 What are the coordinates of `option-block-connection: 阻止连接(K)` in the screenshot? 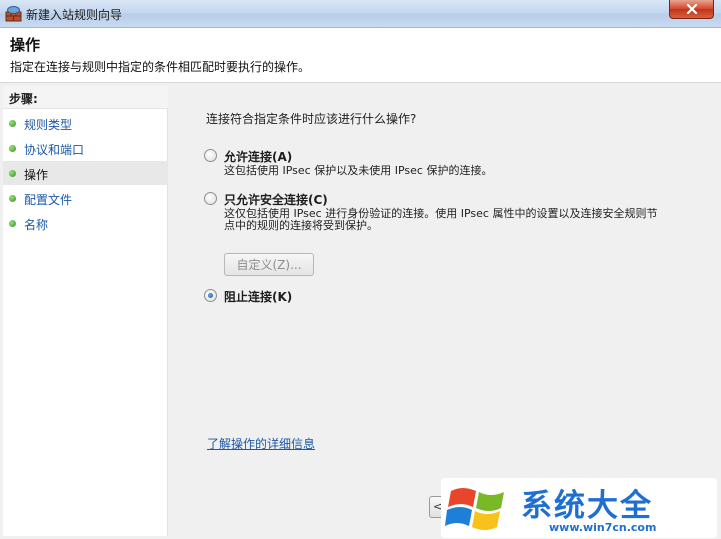 It's located at (248, 296).